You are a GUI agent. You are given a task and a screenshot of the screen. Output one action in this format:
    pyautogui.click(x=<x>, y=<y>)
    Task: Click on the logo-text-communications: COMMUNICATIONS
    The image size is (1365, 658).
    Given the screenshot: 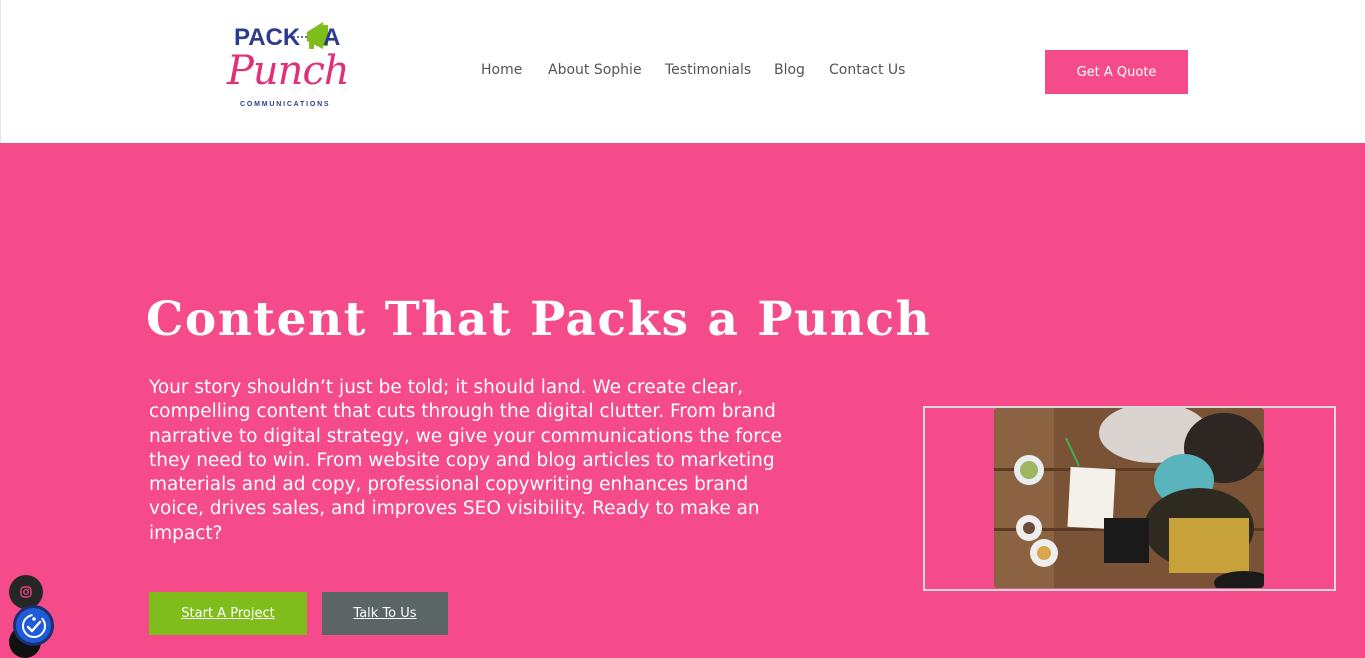 What is the action you would take?
    pyautogui.click(x=285, y=104)
    